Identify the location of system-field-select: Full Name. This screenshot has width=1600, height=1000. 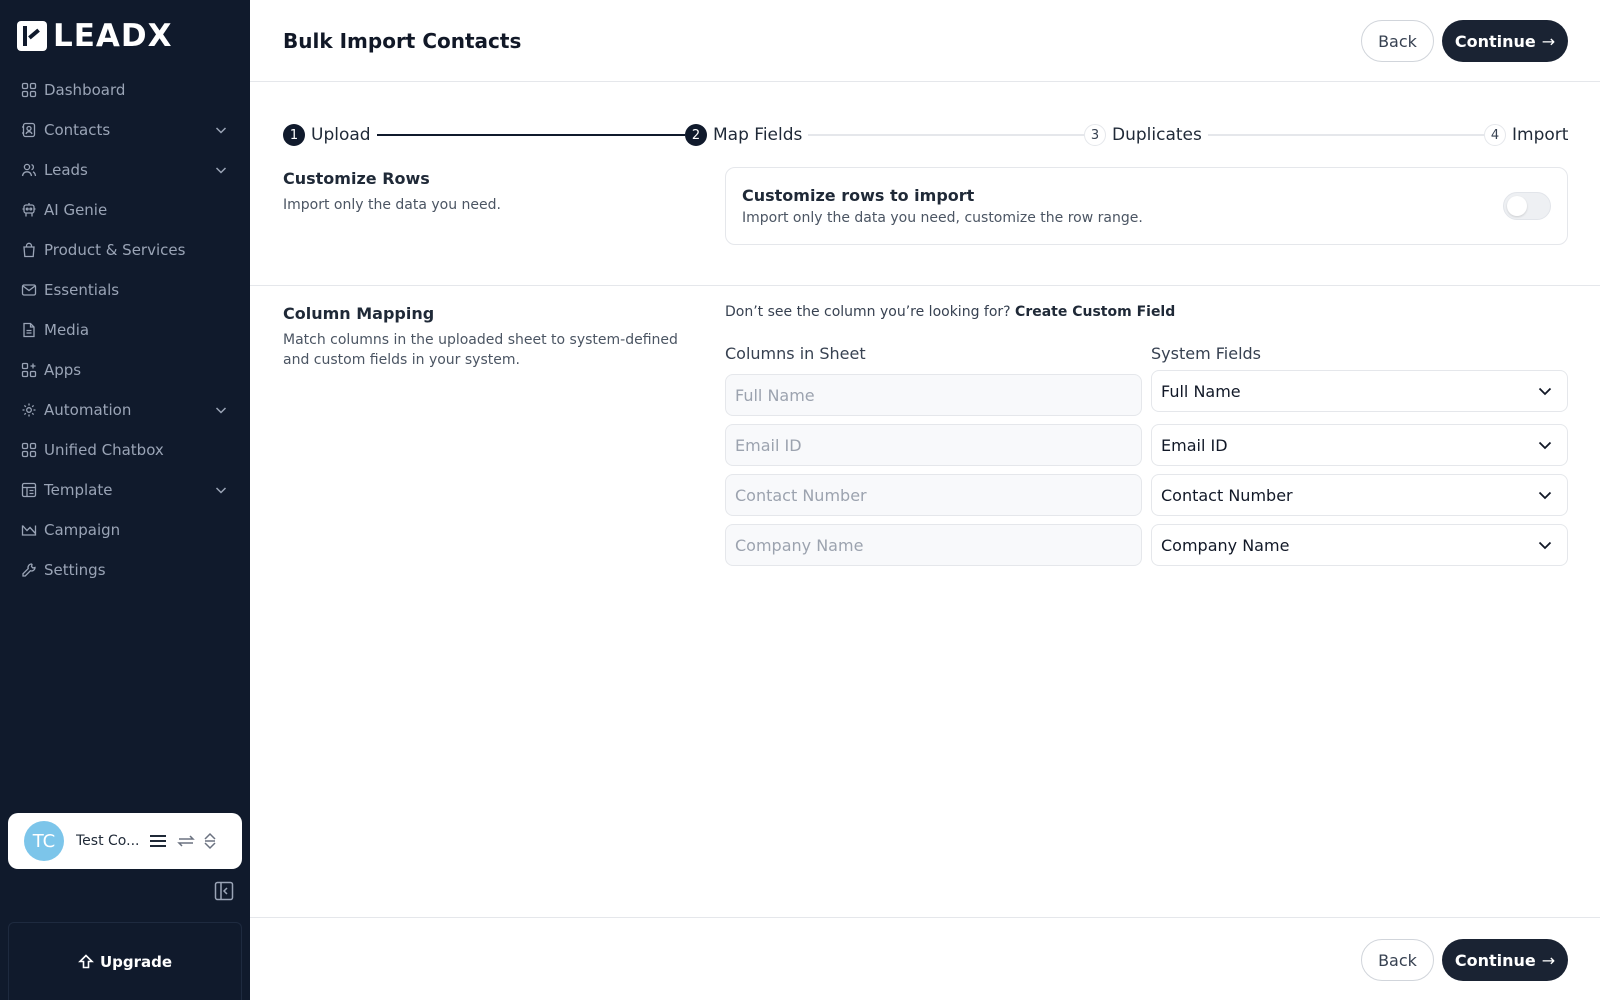
(1359, 391).